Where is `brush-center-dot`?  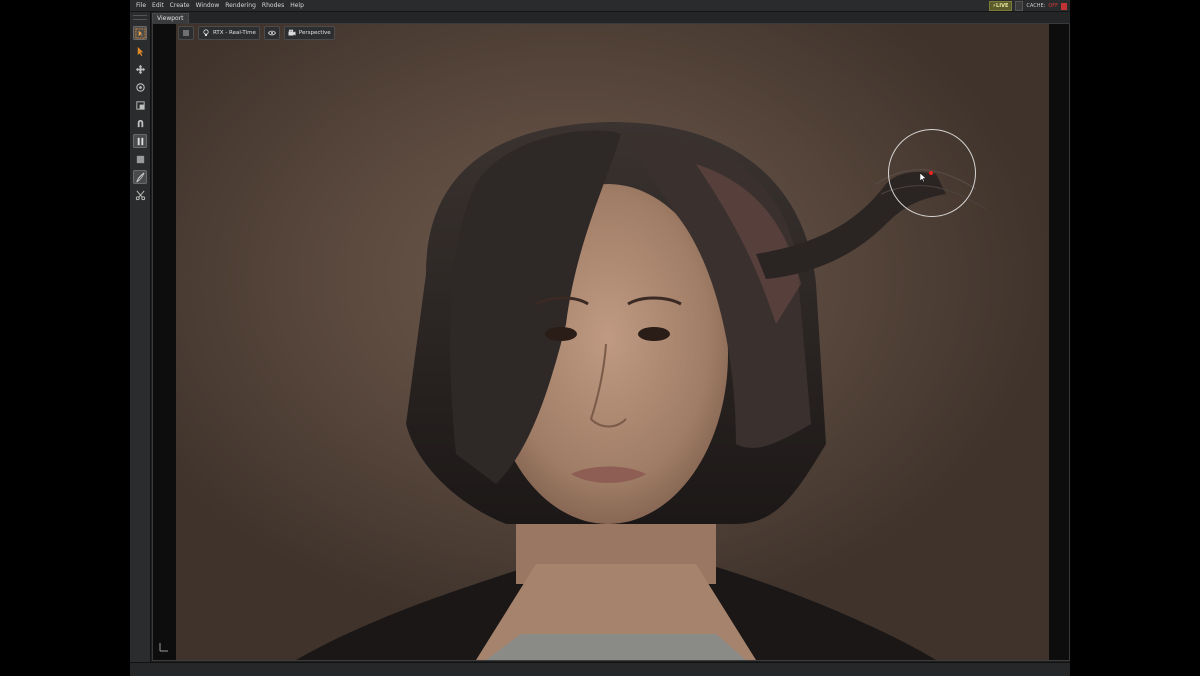
brush-center-dot is located at coordinates (931, 173).